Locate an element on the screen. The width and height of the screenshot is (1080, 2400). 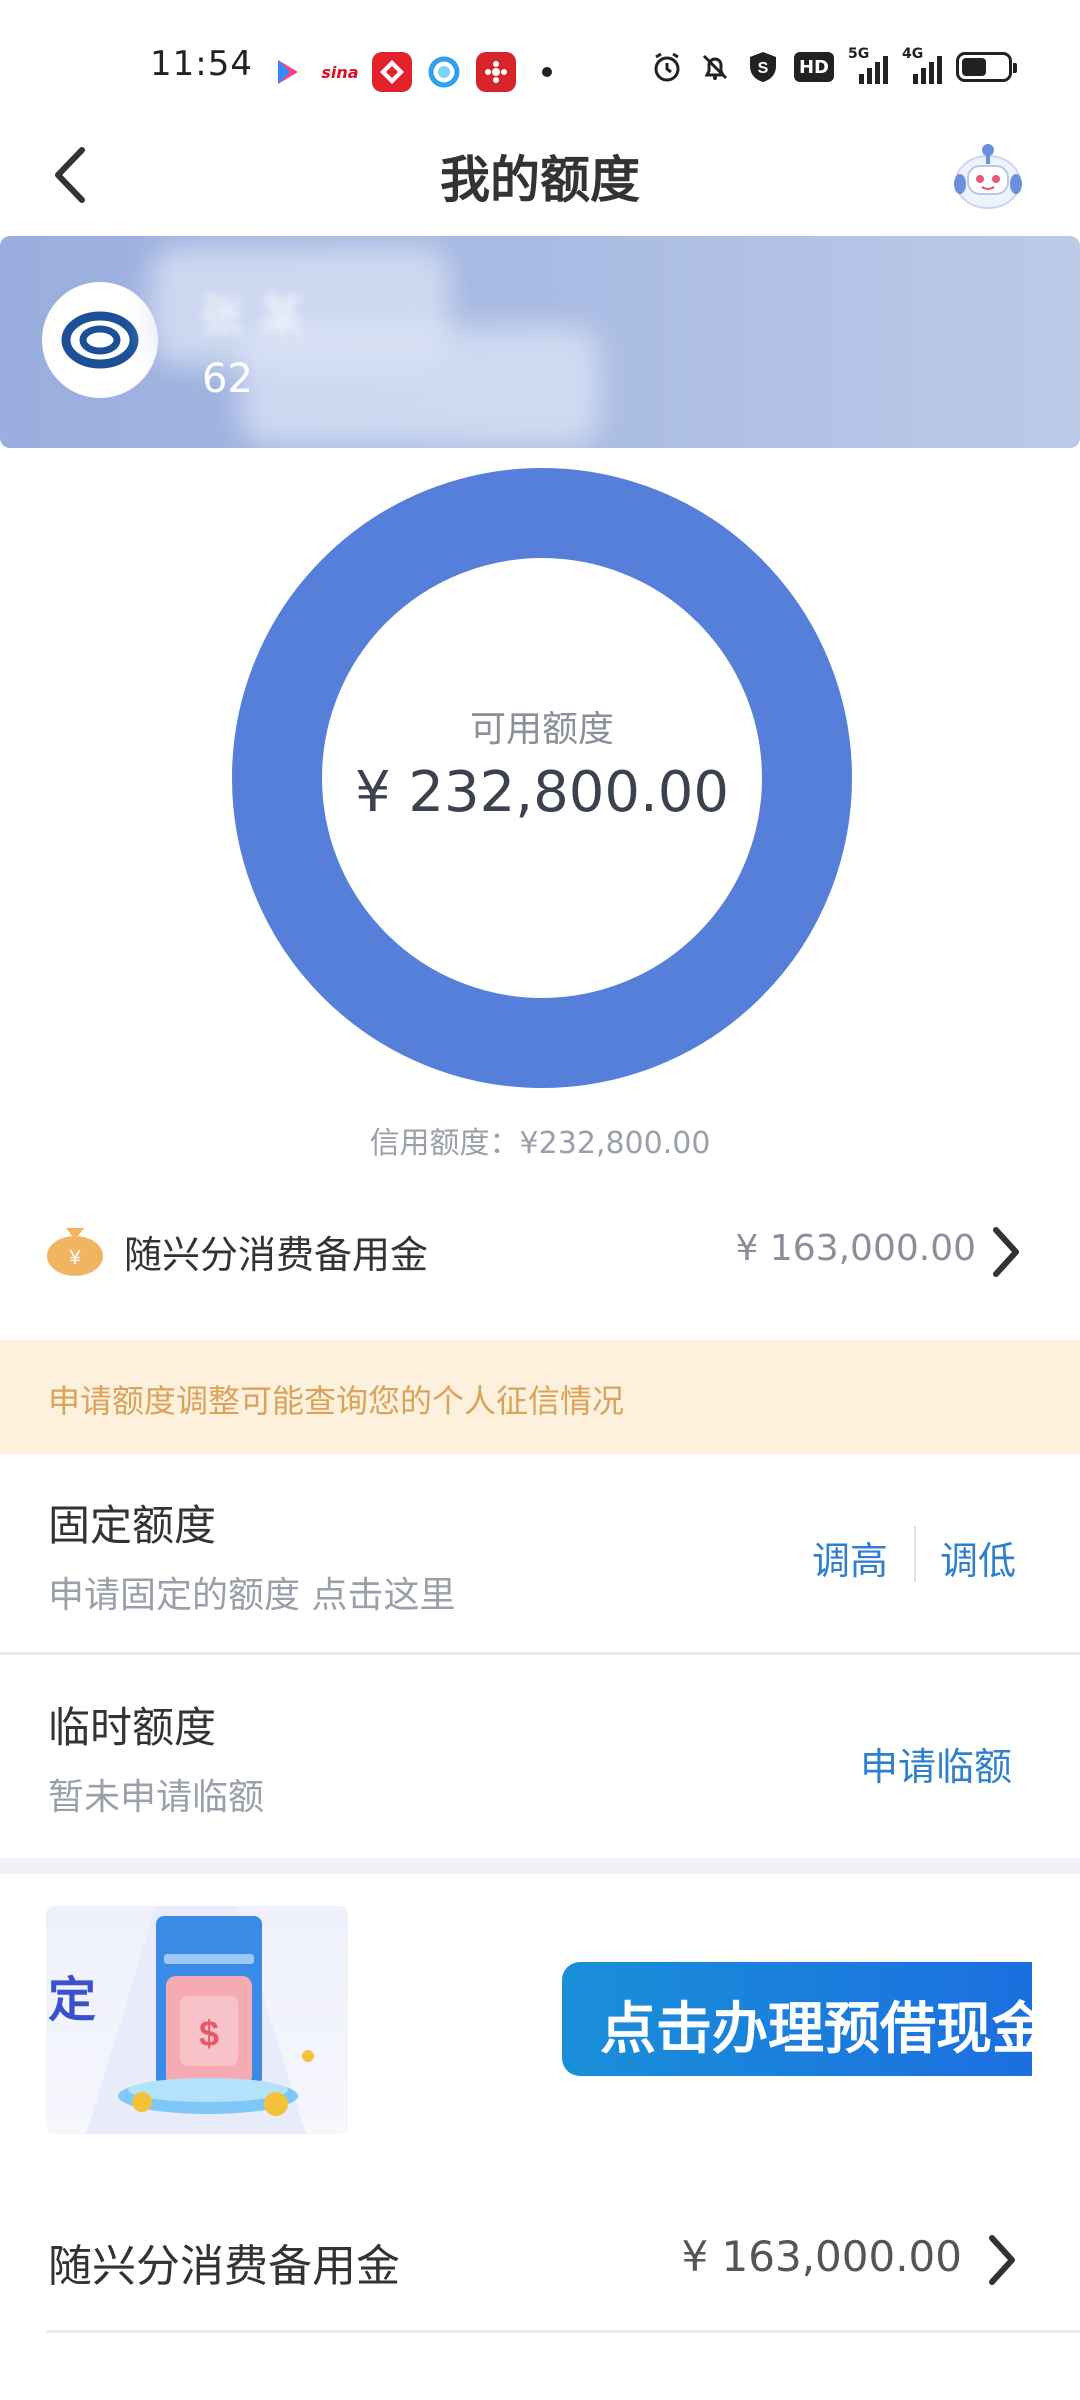
temporary-quota-title: 临时额度 is located at coordinates (132, 1727).